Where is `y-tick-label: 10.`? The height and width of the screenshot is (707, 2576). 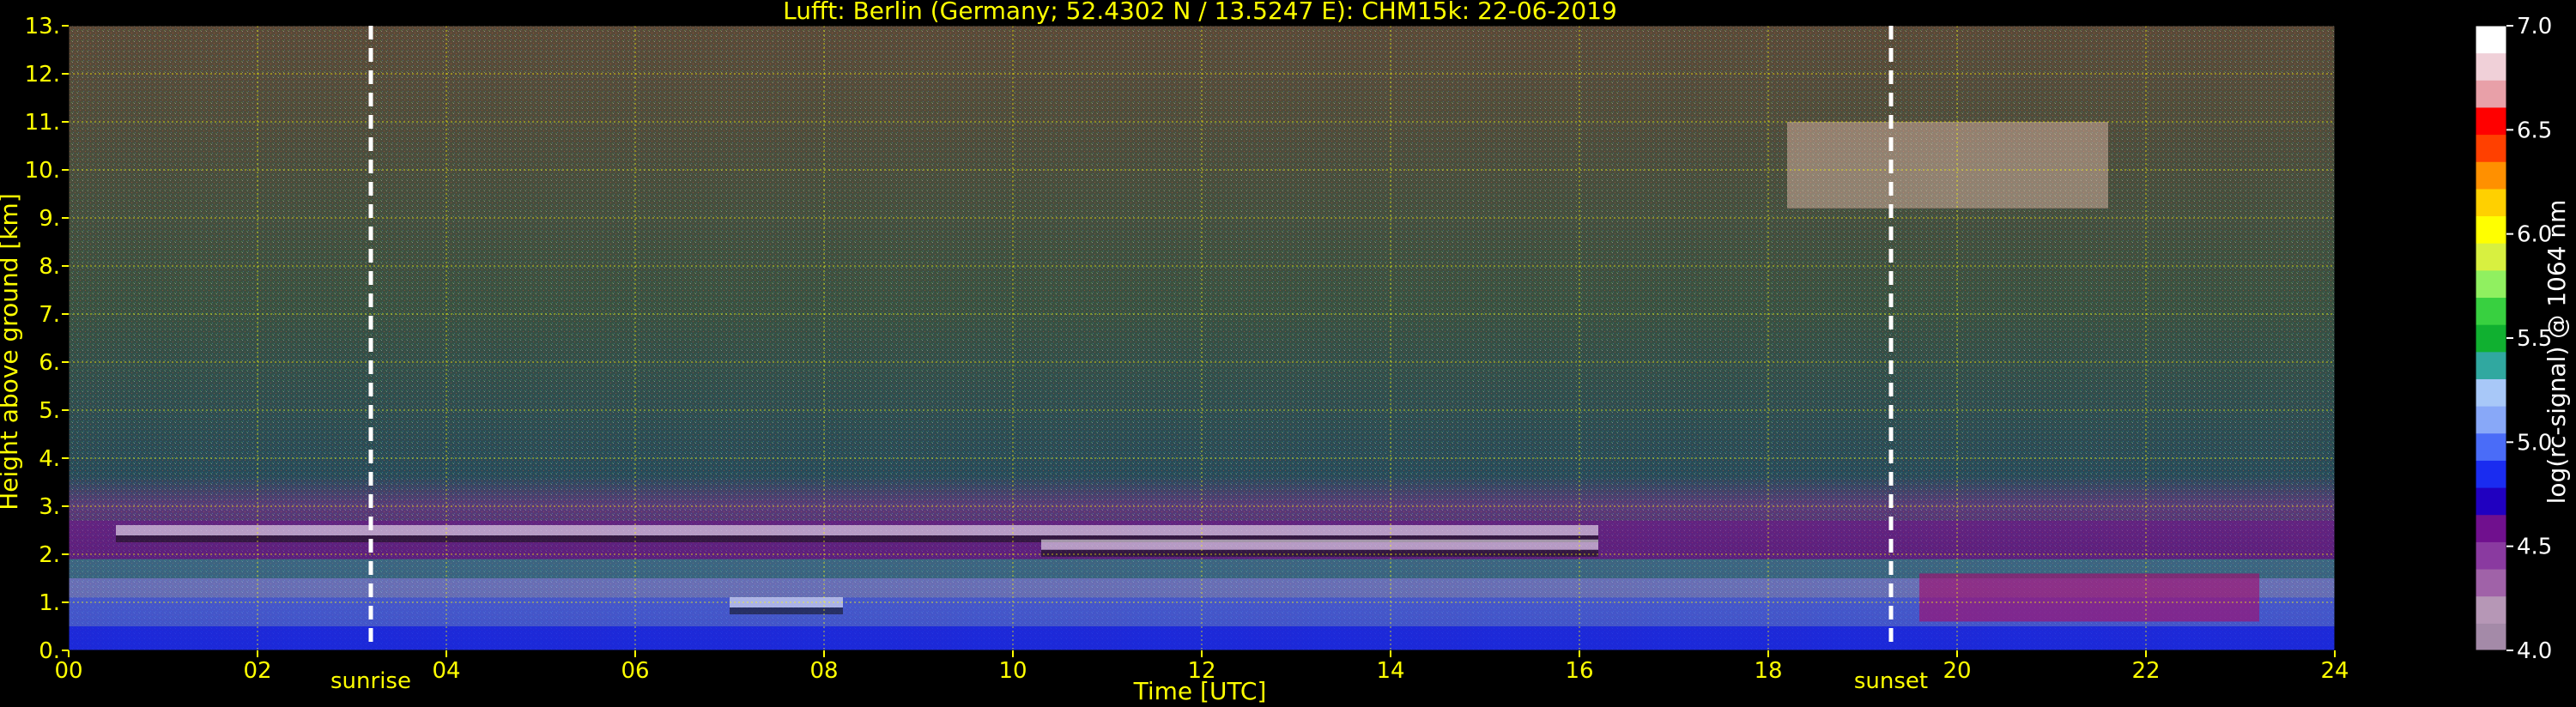
y-tick-label: 10. is located at coordinates (42, 171).